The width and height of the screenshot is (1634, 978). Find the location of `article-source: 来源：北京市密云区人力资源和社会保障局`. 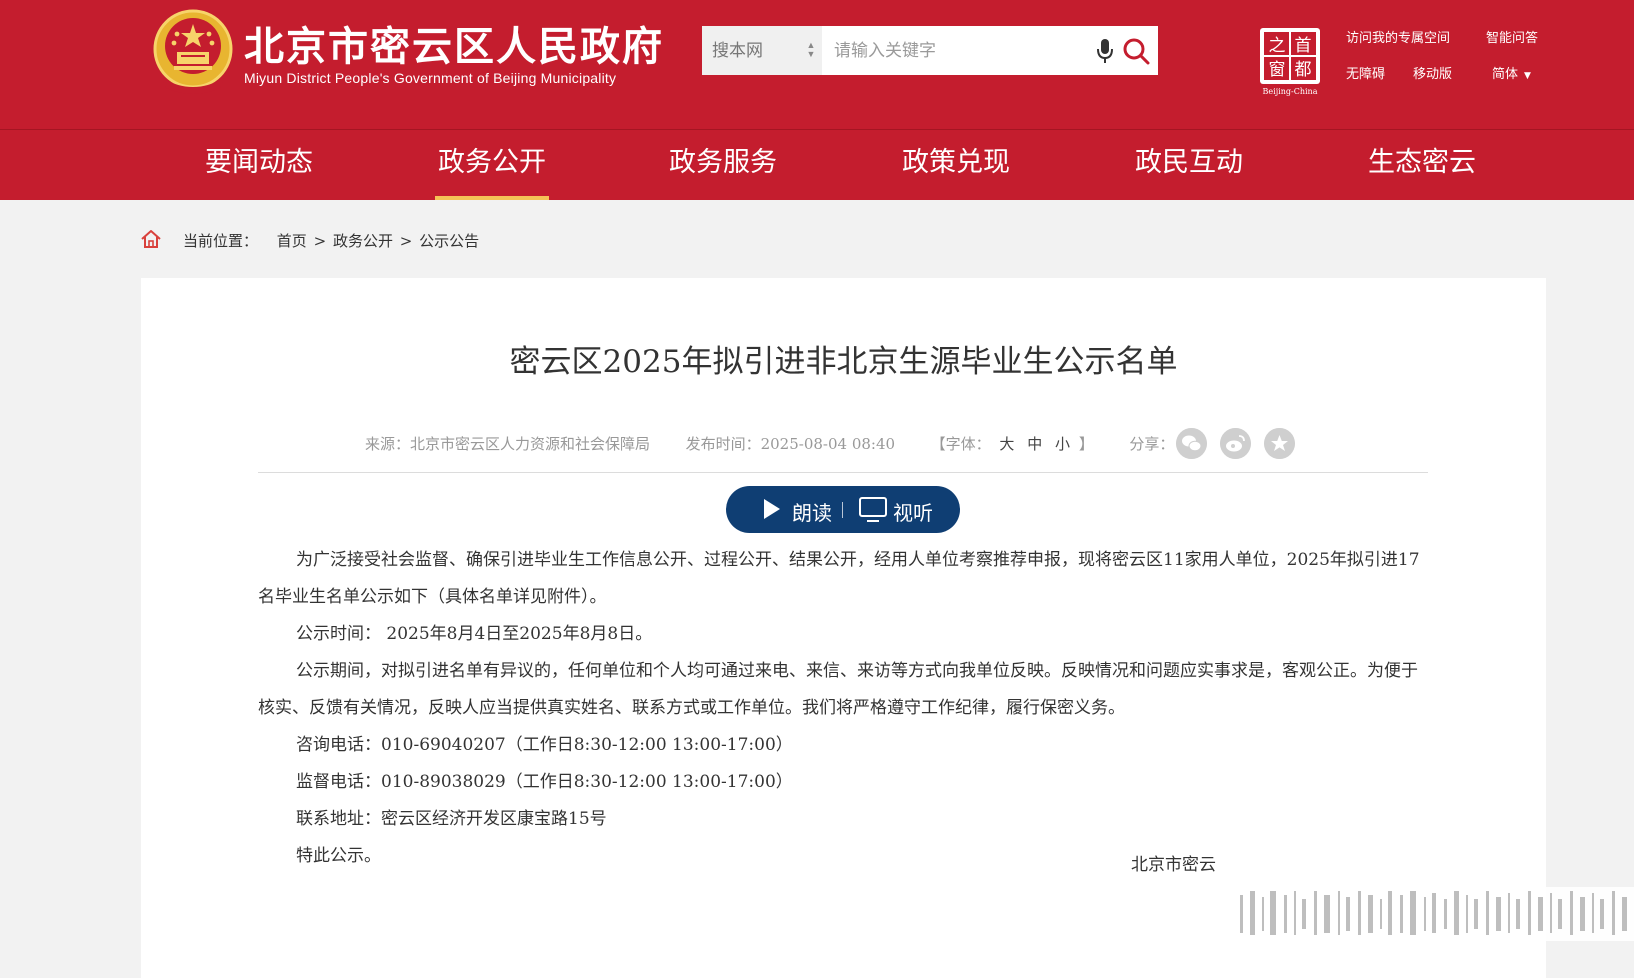

article-source: 来源：北京市密云区人力资源和社会保障局 is located at coordinates (508, 444).